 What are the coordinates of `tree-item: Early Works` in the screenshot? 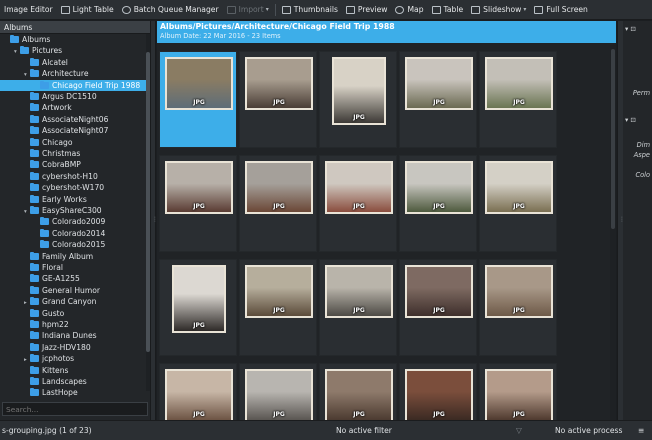 It's located at (73, 199).